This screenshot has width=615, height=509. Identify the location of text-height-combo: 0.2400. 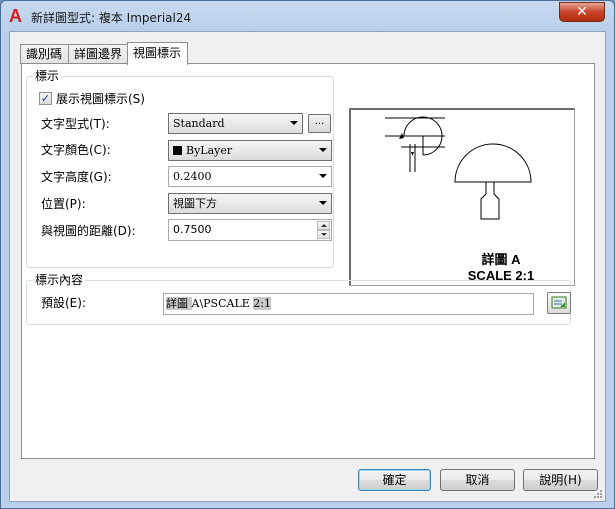
(250, 176).